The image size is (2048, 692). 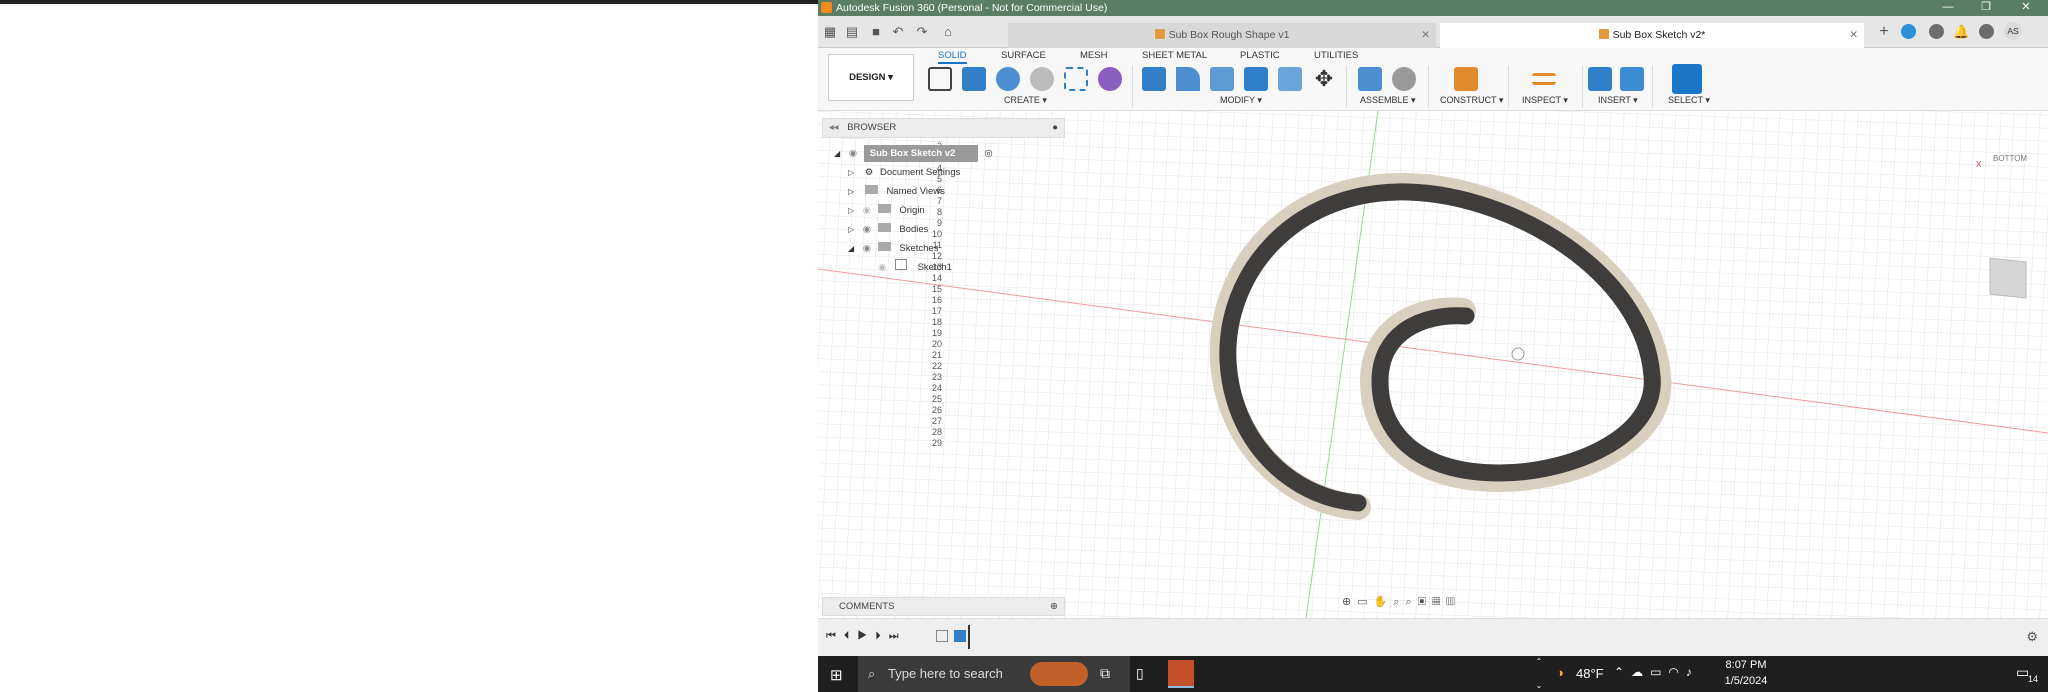 What do you see at coordinates (913, 153) in the screenshot?
I see `browser-root: ◢ ◉ Sub Box Sketch v2 ◎` at bounding box center [913, 153].